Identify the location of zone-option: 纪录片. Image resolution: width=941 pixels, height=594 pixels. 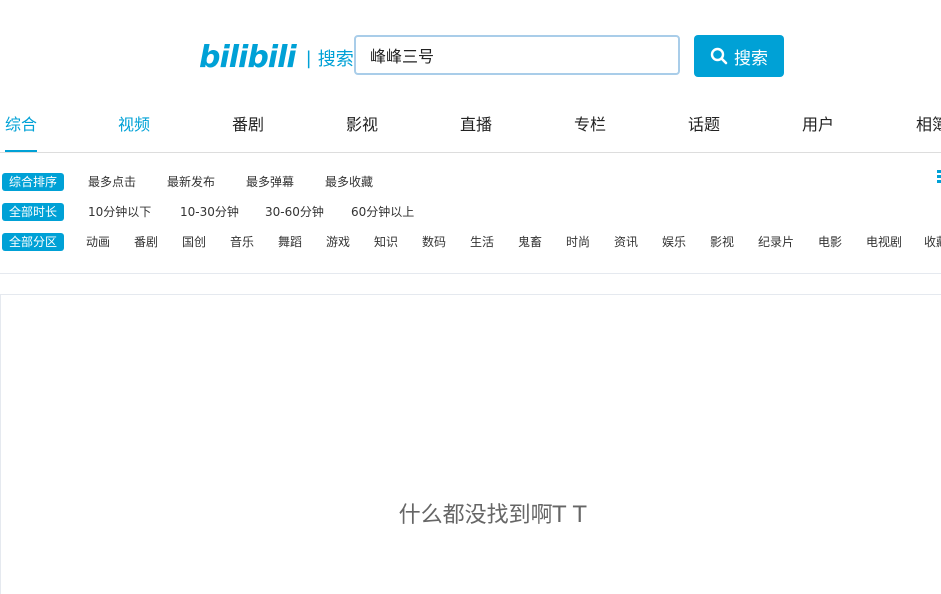
(776, 242).